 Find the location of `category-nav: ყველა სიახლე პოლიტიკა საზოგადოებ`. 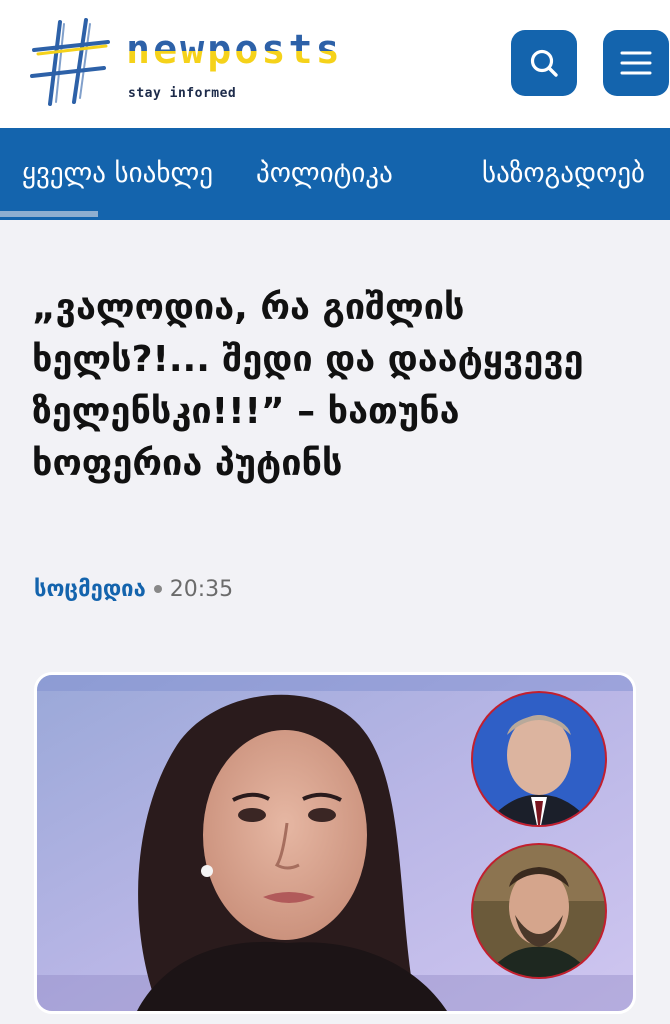

category-nav: ყველა სიახლე პოლიტიკა საზოგადოებ is located at coordinates (335, 174).